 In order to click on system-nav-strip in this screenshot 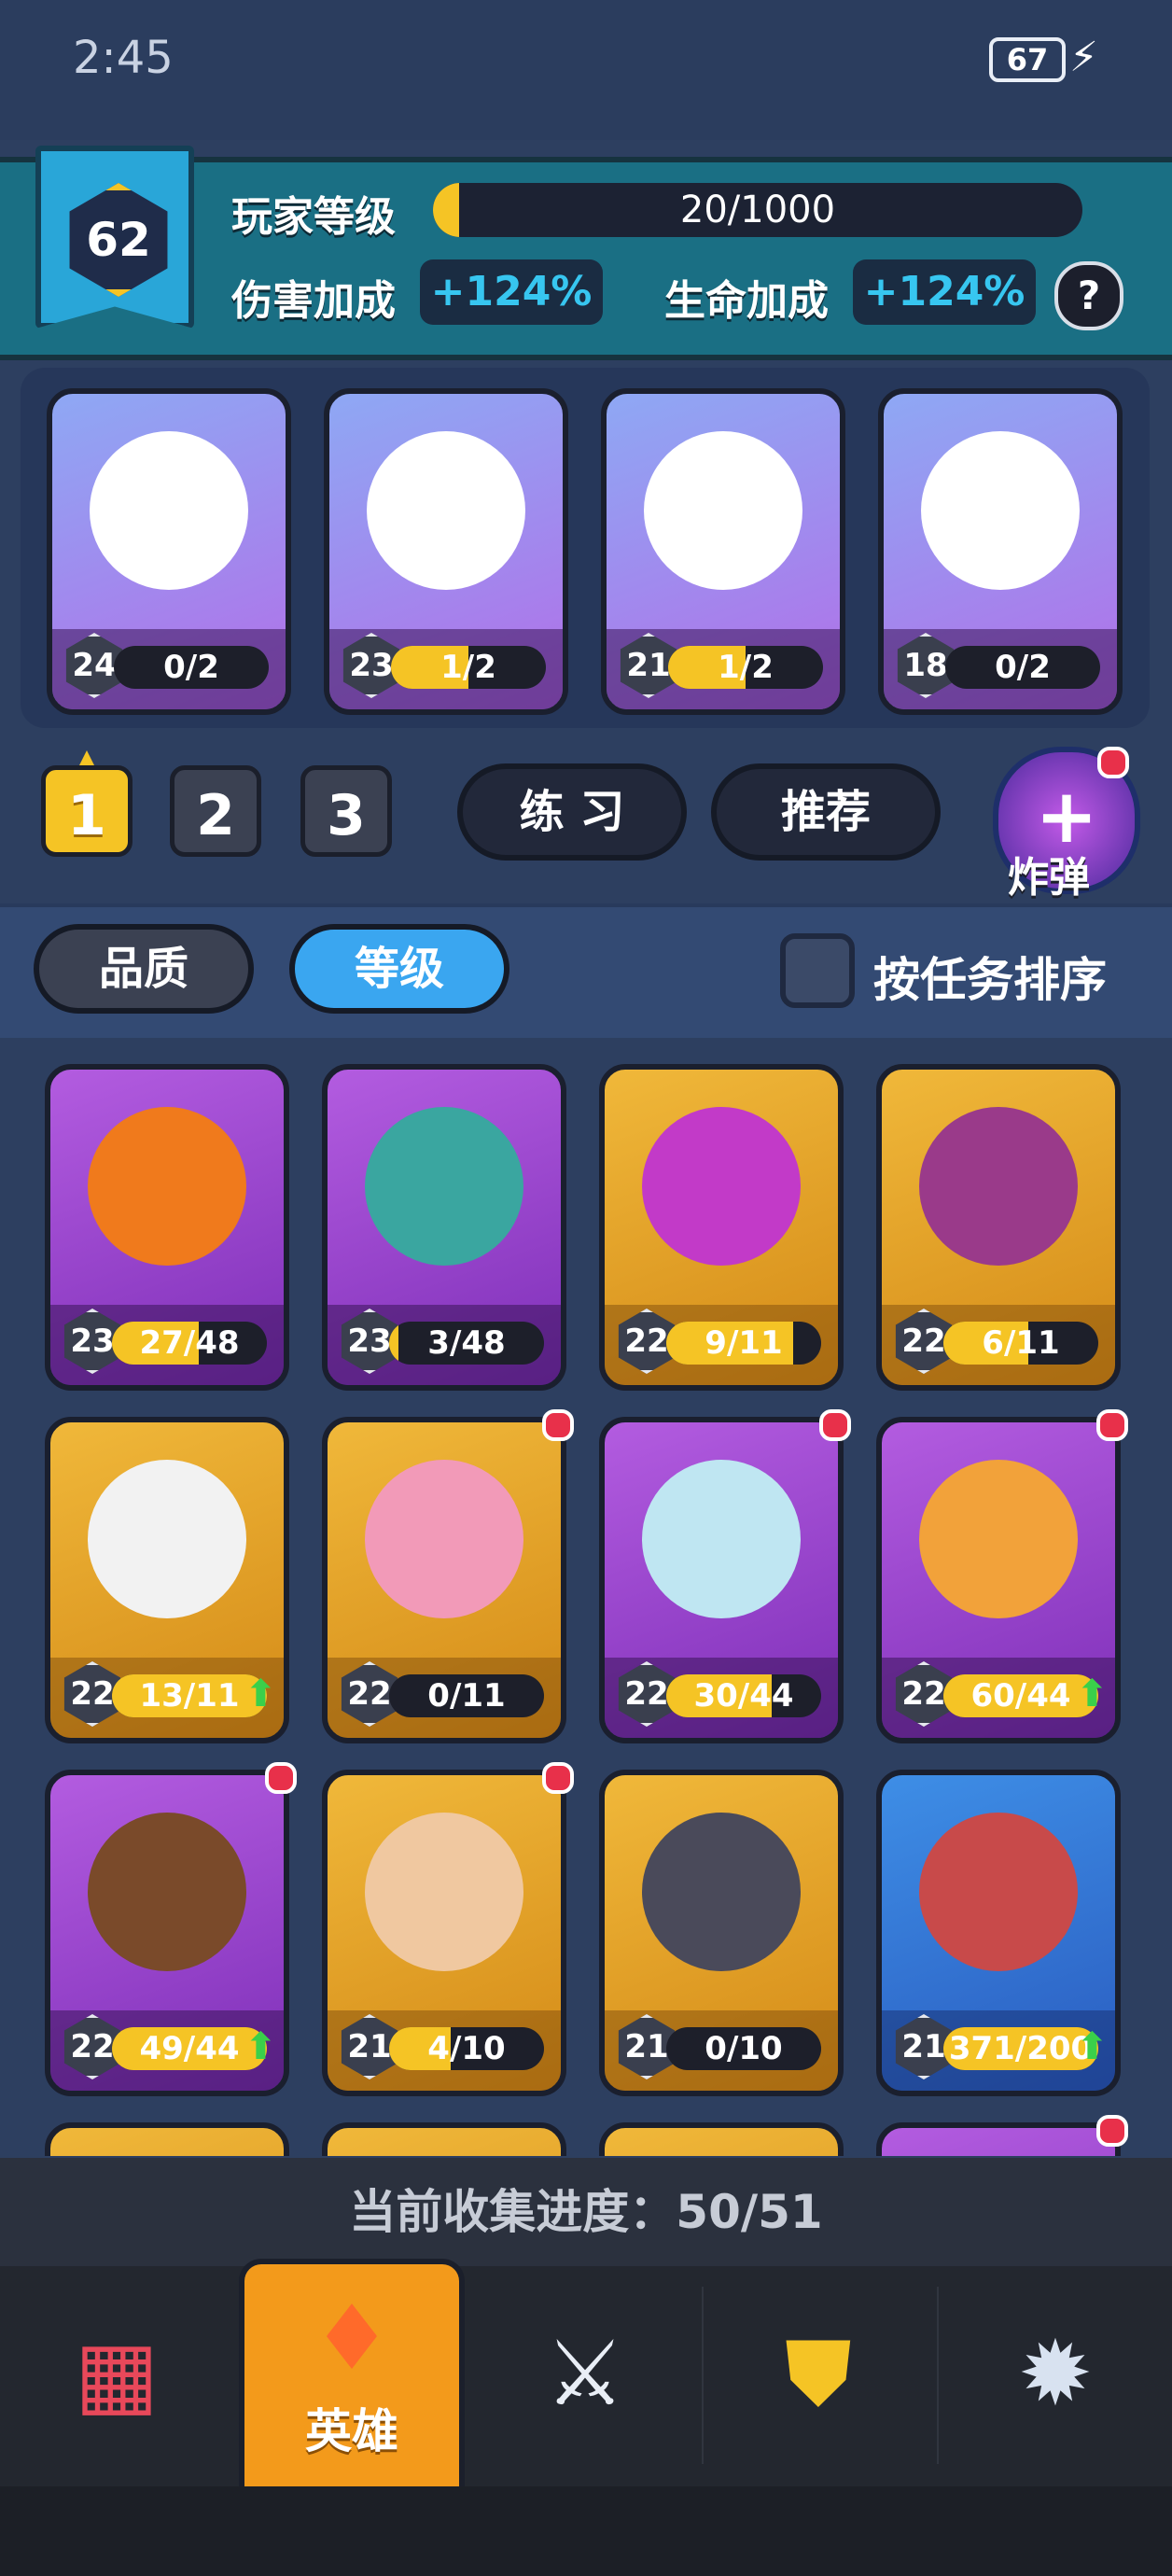, I will do `click(586, 2531)`.